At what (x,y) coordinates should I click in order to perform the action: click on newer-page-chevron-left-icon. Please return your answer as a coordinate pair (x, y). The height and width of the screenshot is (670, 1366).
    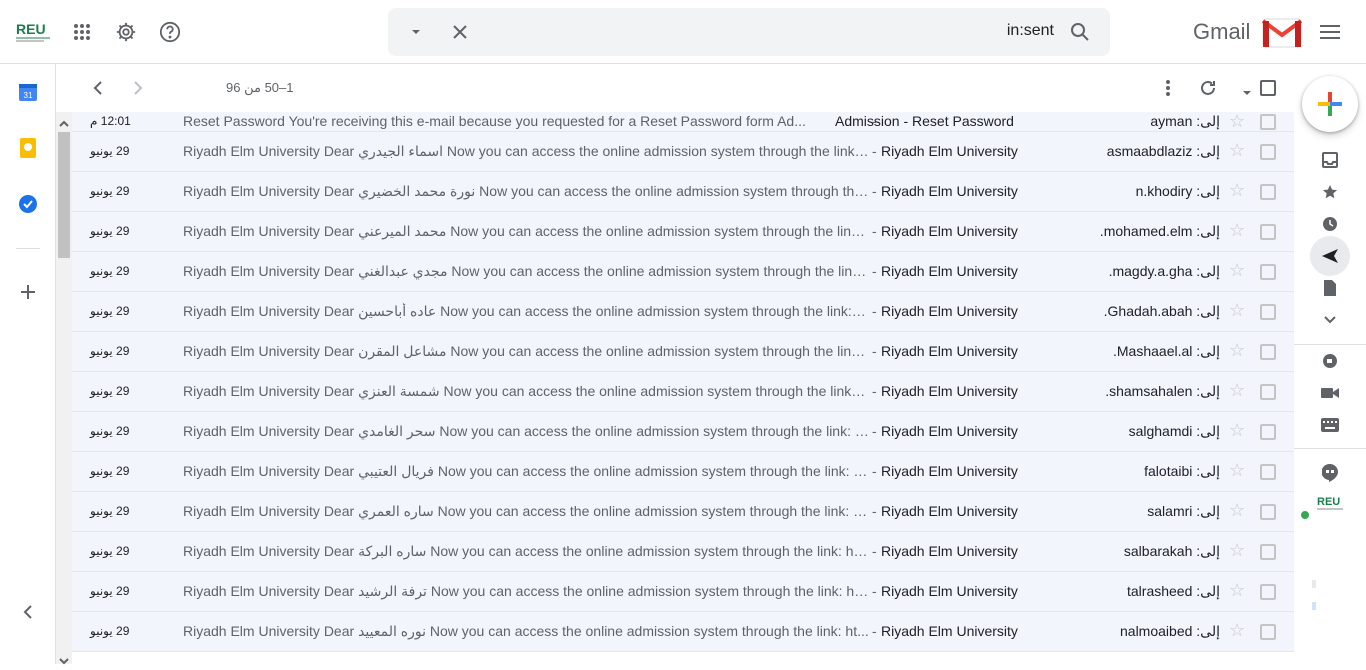
    Looking at the image, I should click on (98, 88).